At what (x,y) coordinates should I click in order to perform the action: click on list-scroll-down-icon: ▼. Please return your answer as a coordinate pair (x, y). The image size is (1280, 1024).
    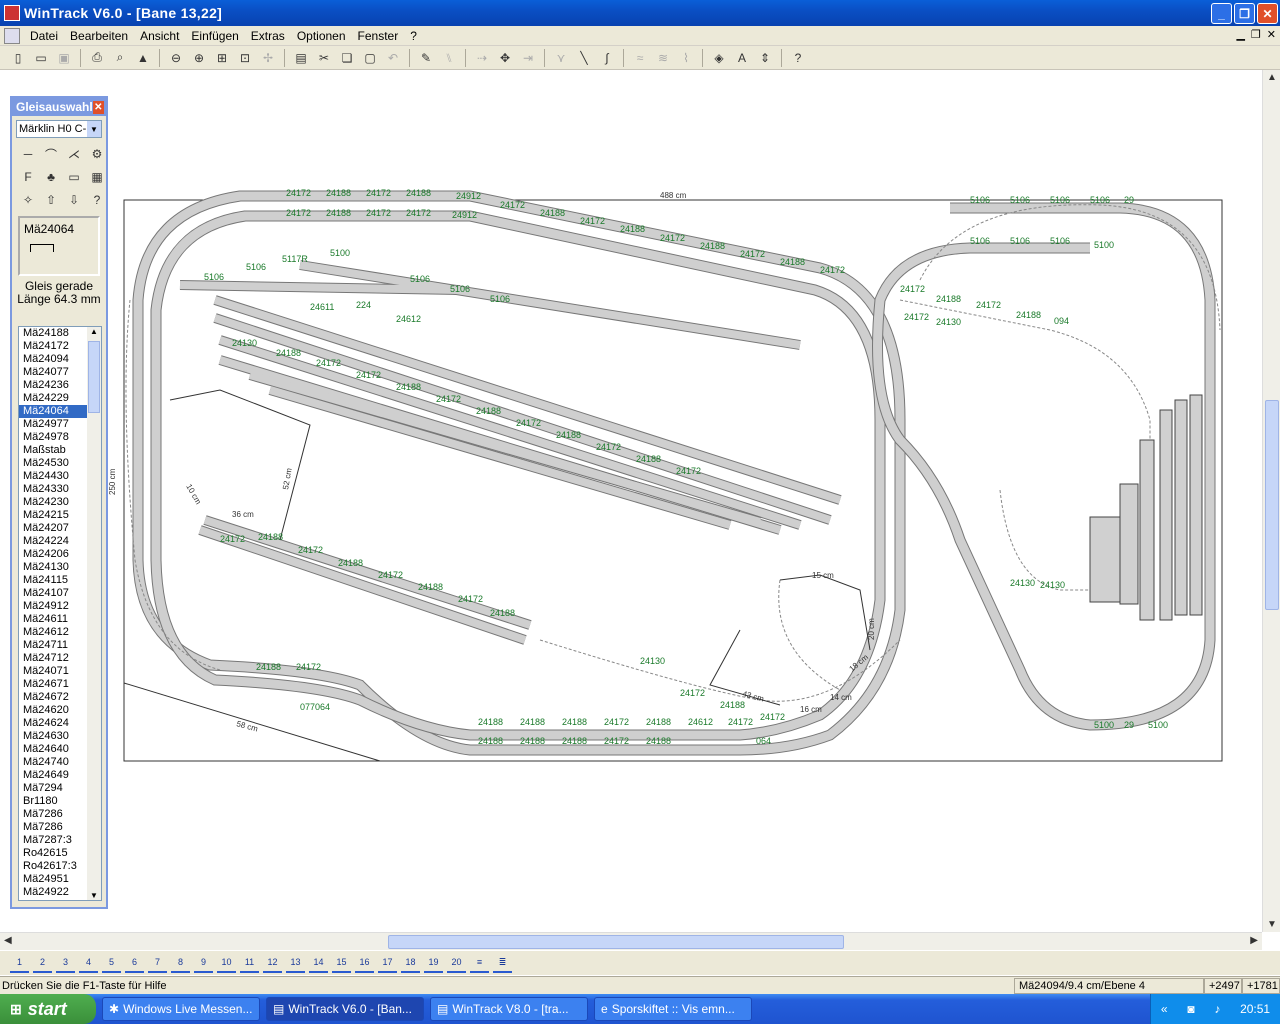
    Looking at the image, I should click on (94, 895).